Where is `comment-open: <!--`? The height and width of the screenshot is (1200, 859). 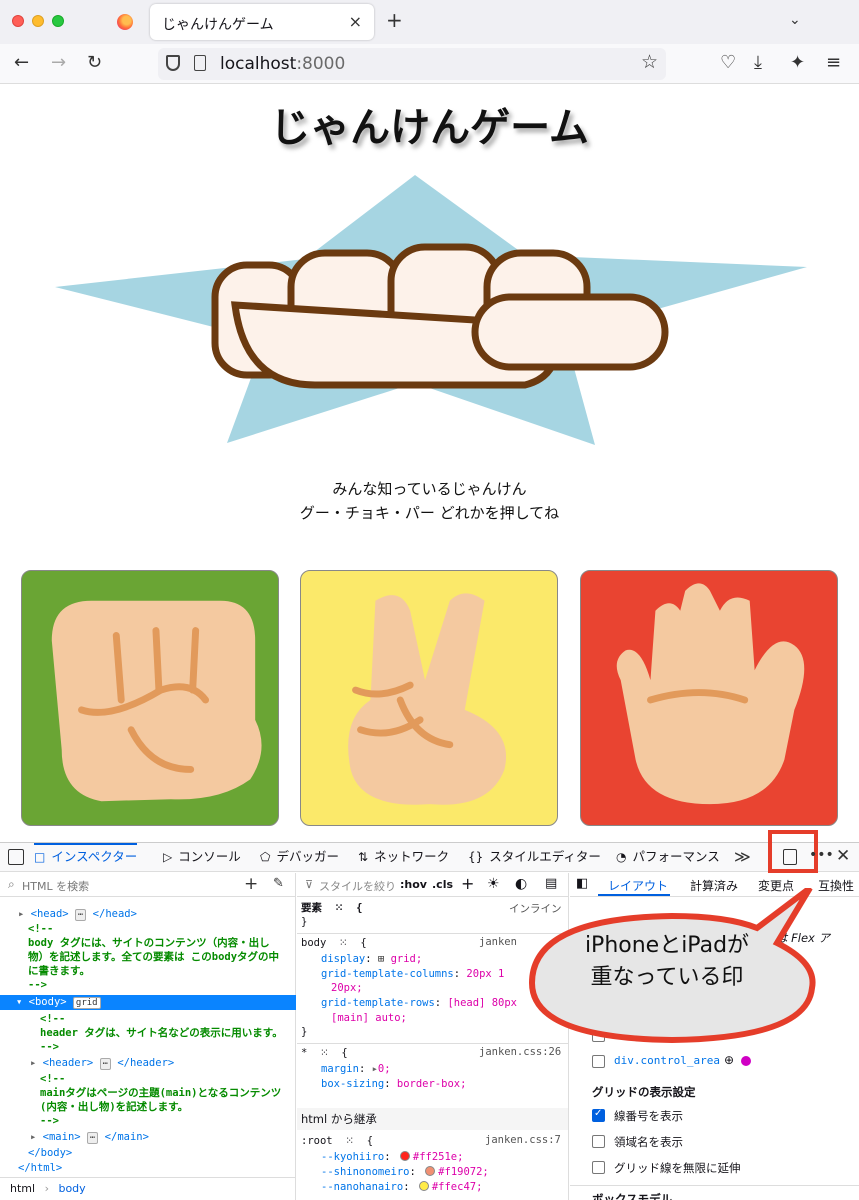
comment-open: <!-- is located at coordinates (53, 1079).